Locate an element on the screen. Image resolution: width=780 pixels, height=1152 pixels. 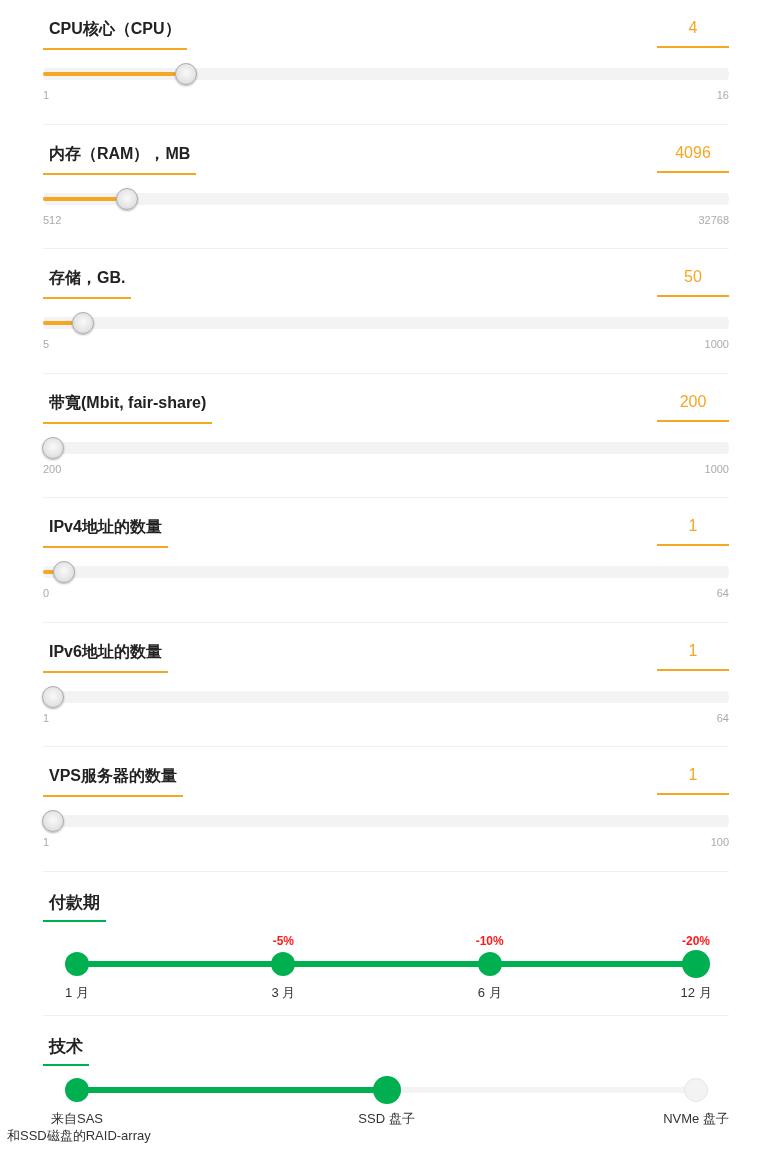
section-title: 付款期 is located at coordinates (74, 905).